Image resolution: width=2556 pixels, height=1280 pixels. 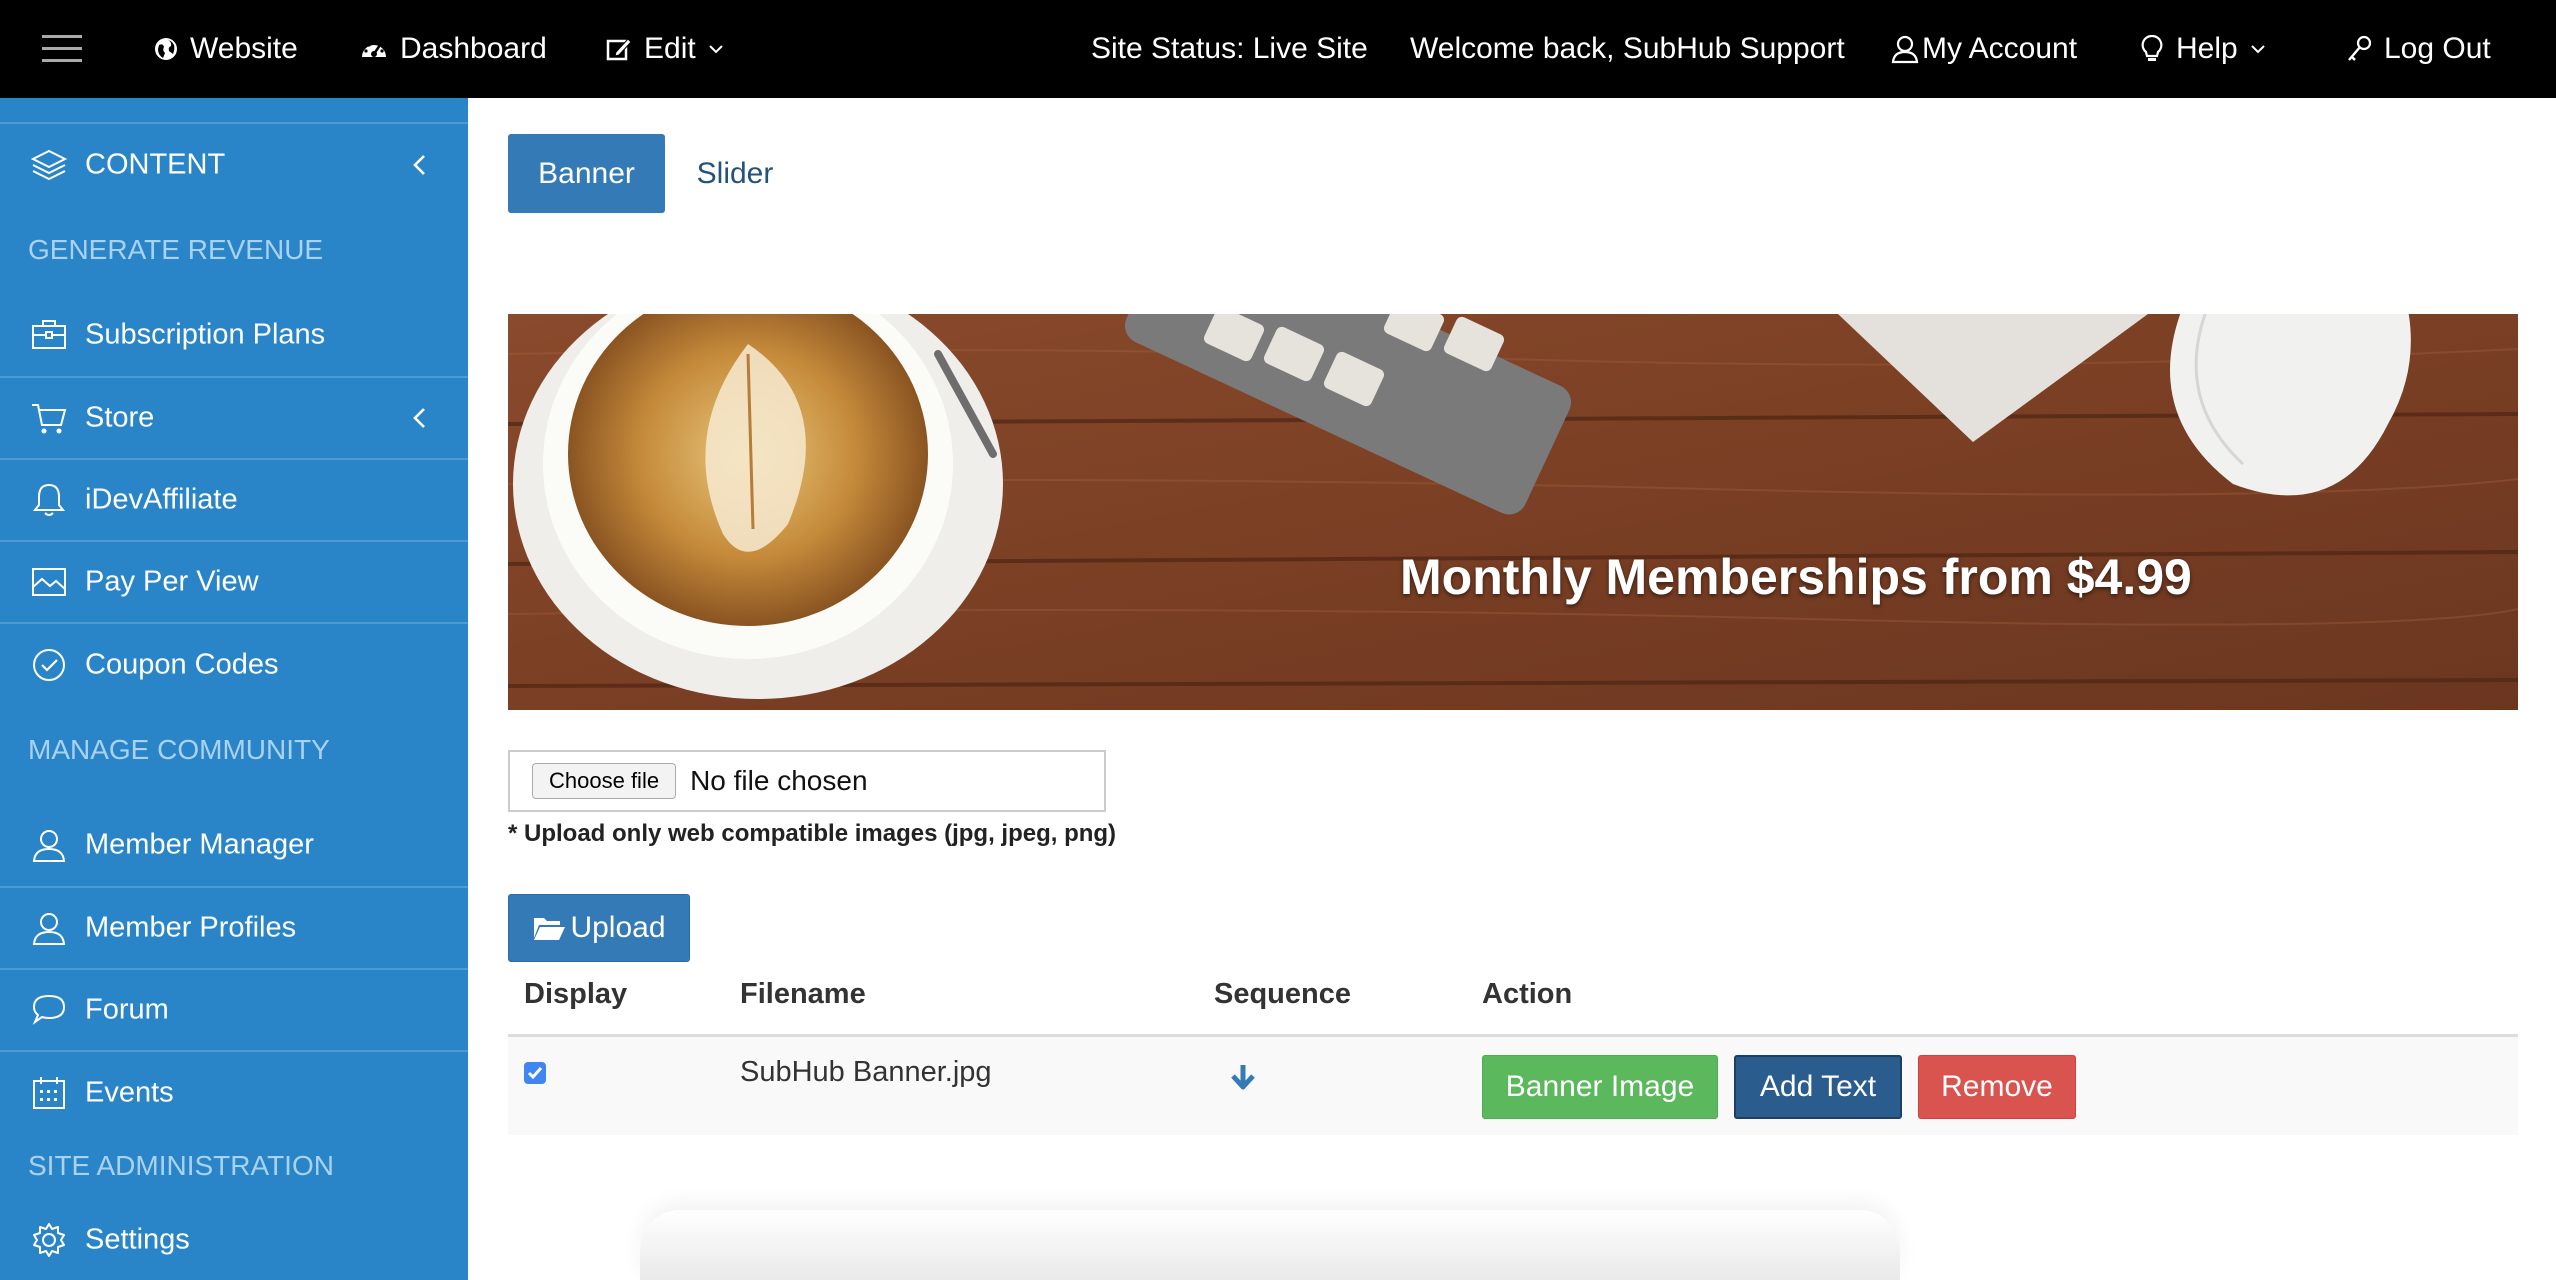 I want to click on sidebar-item-member-manager: Member Manager, so click(x=234, y=846).